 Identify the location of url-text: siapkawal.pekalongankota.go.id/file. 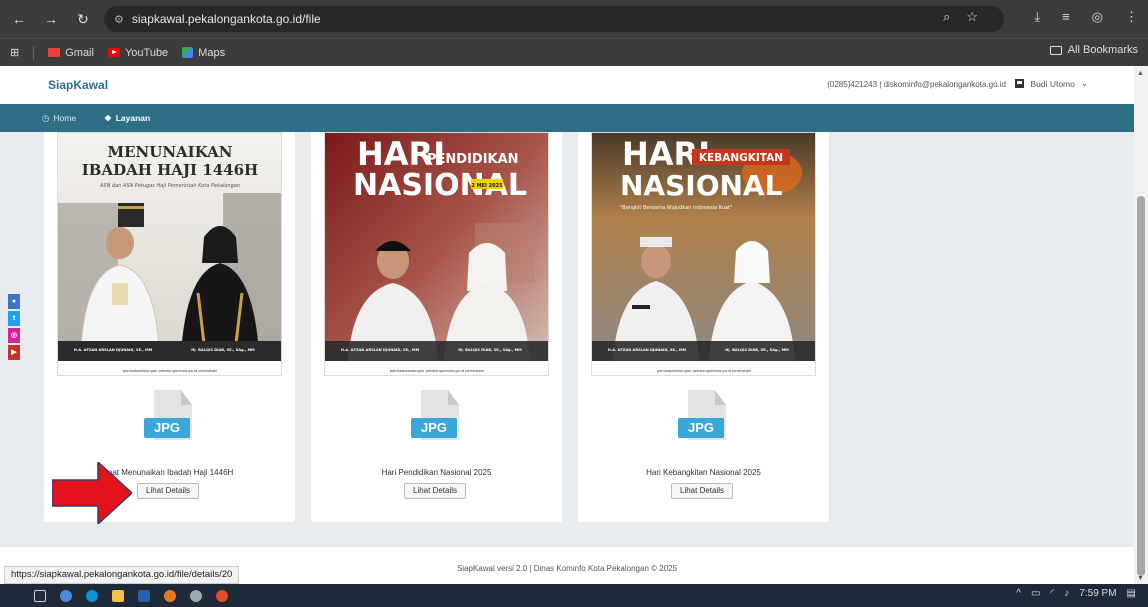
(226, 19).